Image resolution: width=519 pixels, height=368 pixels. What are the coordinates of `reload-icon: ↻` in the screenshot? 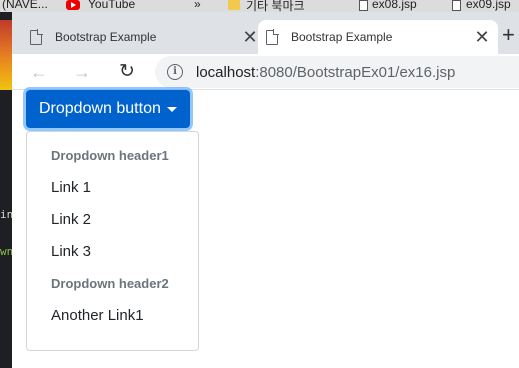 It's located at (127, 72).